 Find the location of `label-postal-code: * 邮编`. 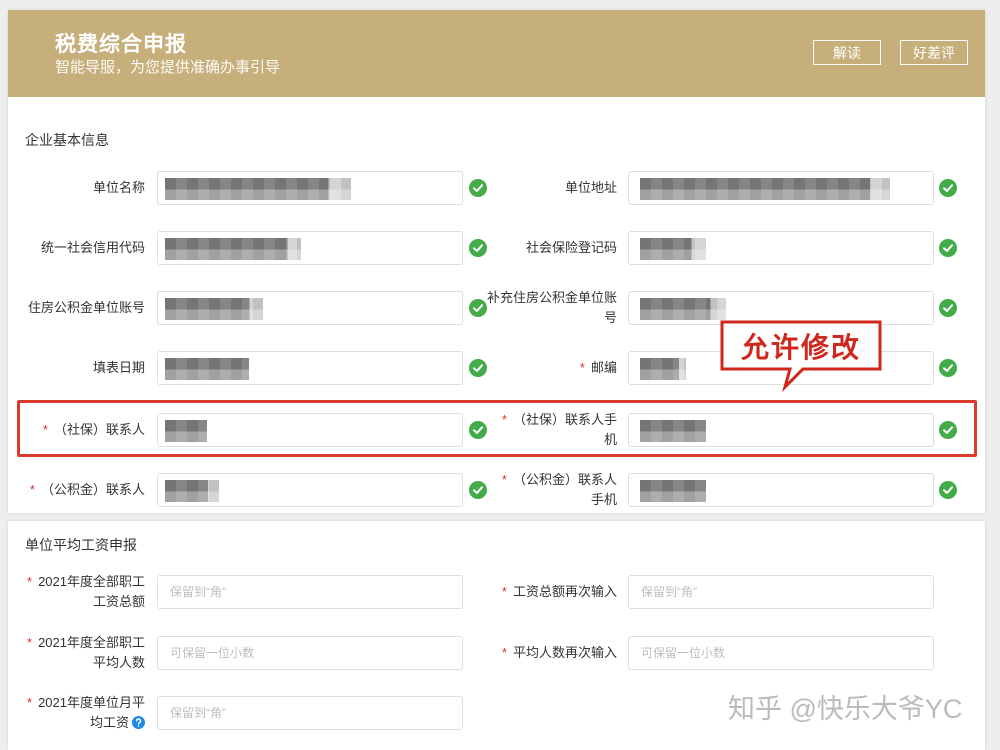

label-postal-code: * 邮编 is located at coordinates (598, 368).